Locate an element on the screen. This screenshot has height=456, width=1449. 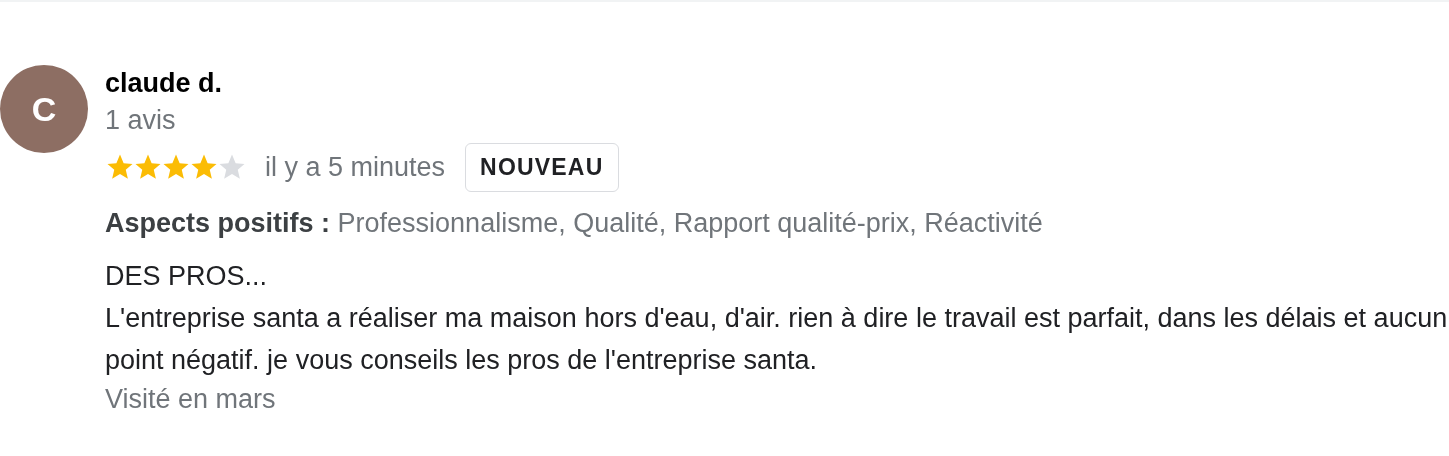
review-time: il y a 5 minutes is located at coordinates (355, 167).